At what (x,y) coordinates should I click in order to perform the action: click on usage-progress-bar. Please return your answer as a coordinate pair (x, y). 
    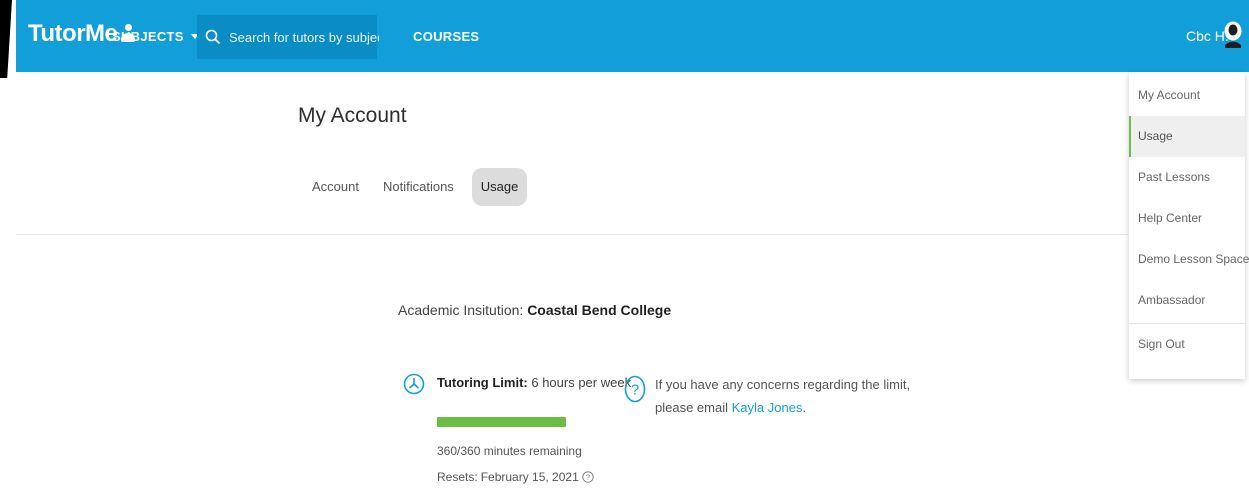
    Looking at the image, I should click on (501, 422).